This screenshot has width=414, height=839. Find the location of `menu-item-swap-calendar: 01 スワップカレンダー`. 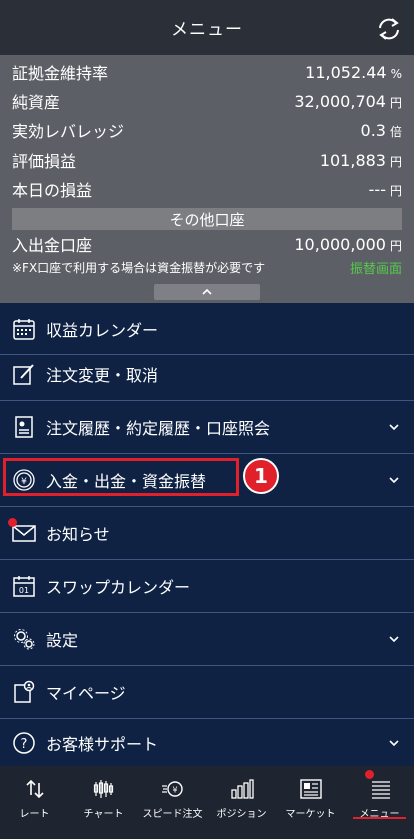

menu-item-swap-calendar: 01 スワップカレンダー is located at coordinates (207, 586).